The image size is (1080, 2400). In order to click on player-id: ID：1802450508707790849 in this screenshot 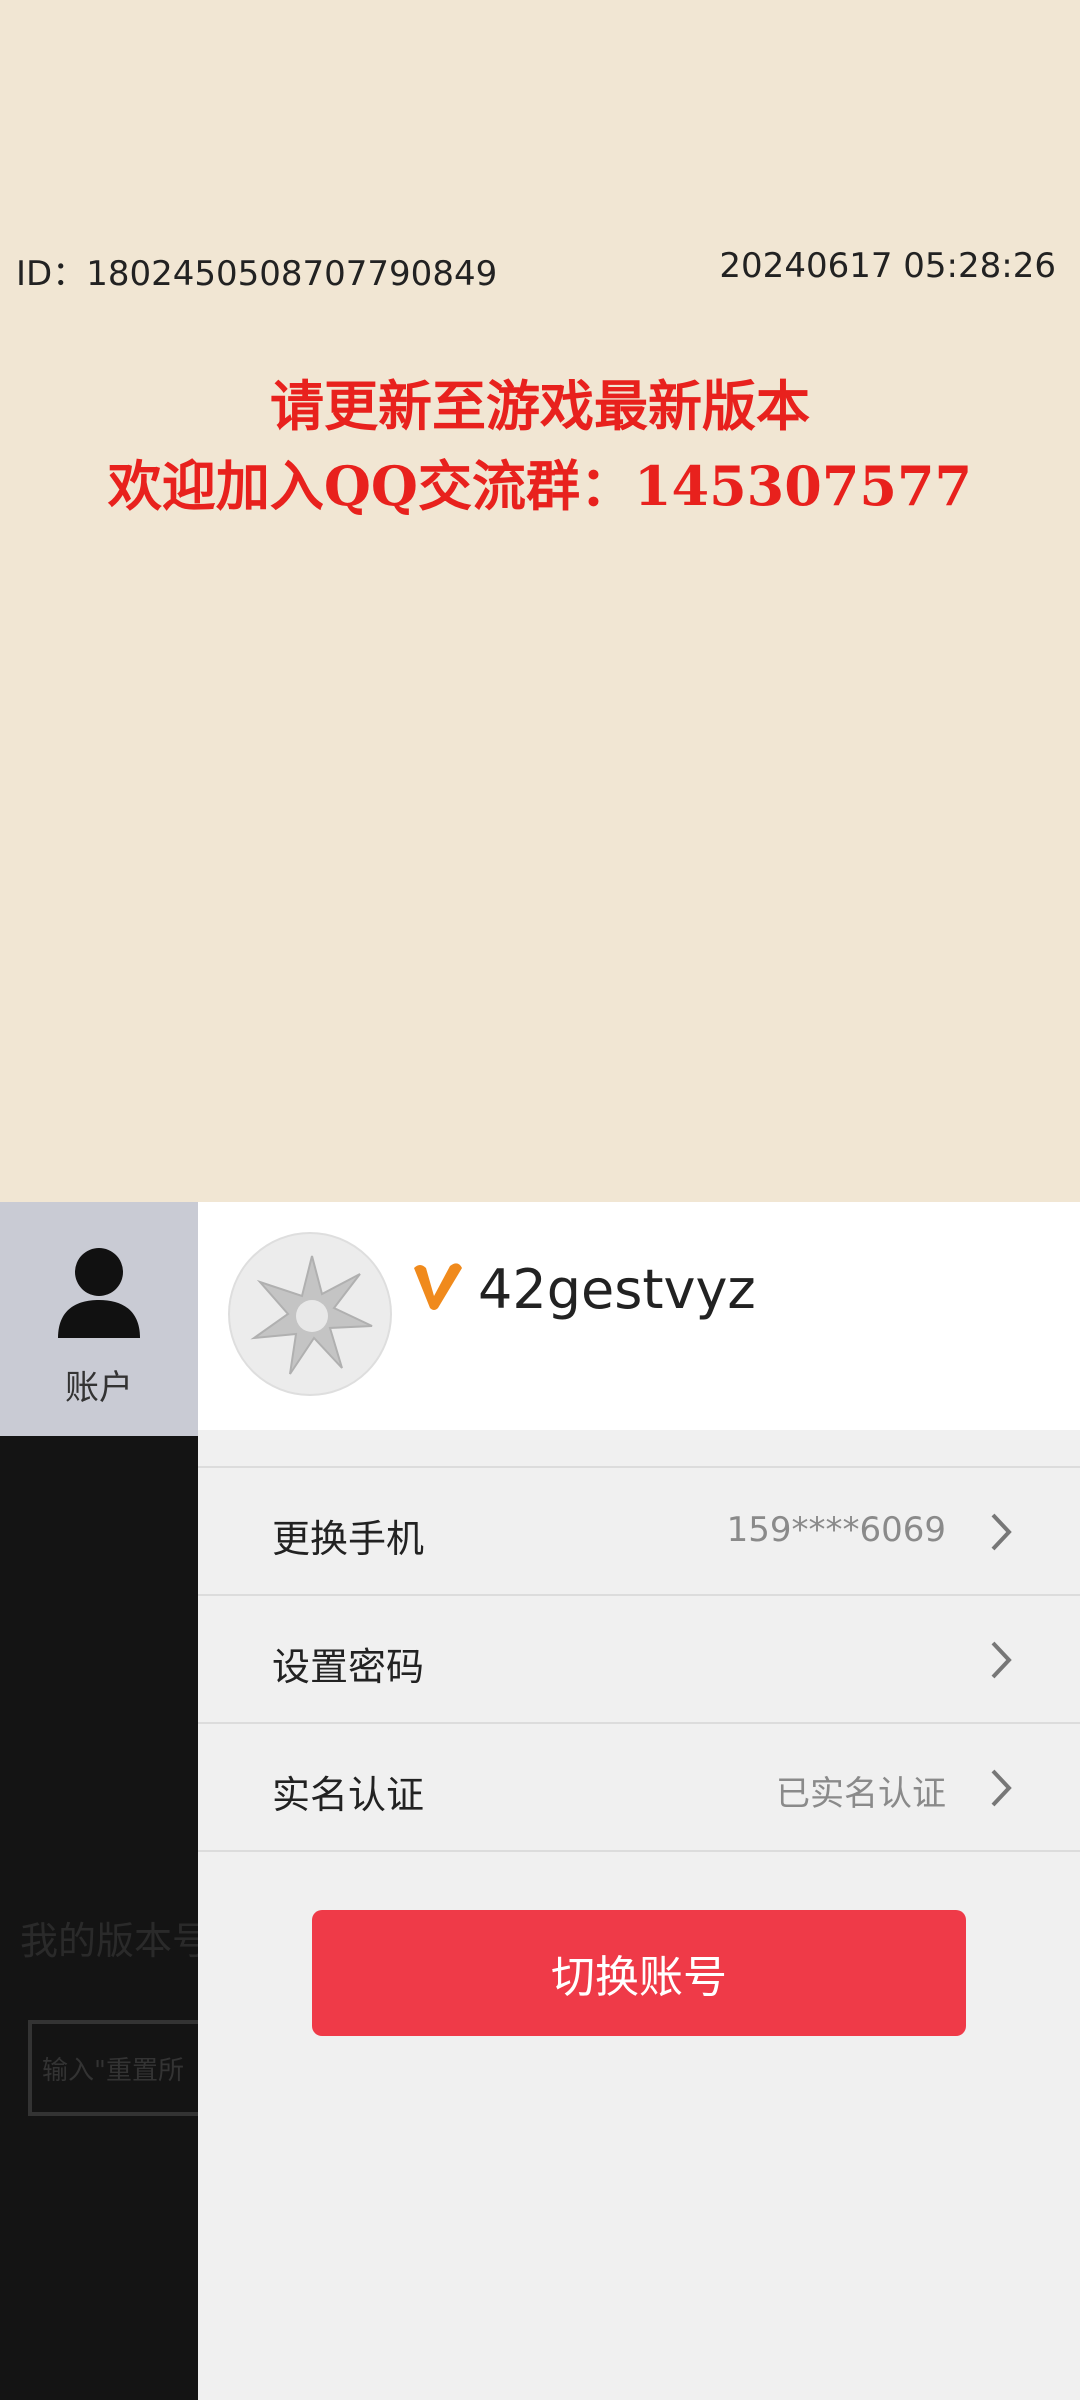, I will do `click(257, 274)`.